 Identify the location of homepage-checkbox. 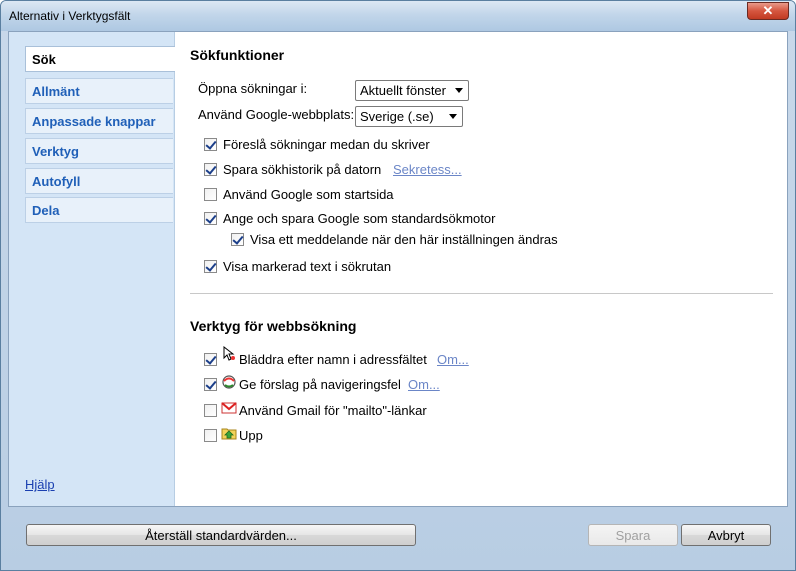
(210, 194).